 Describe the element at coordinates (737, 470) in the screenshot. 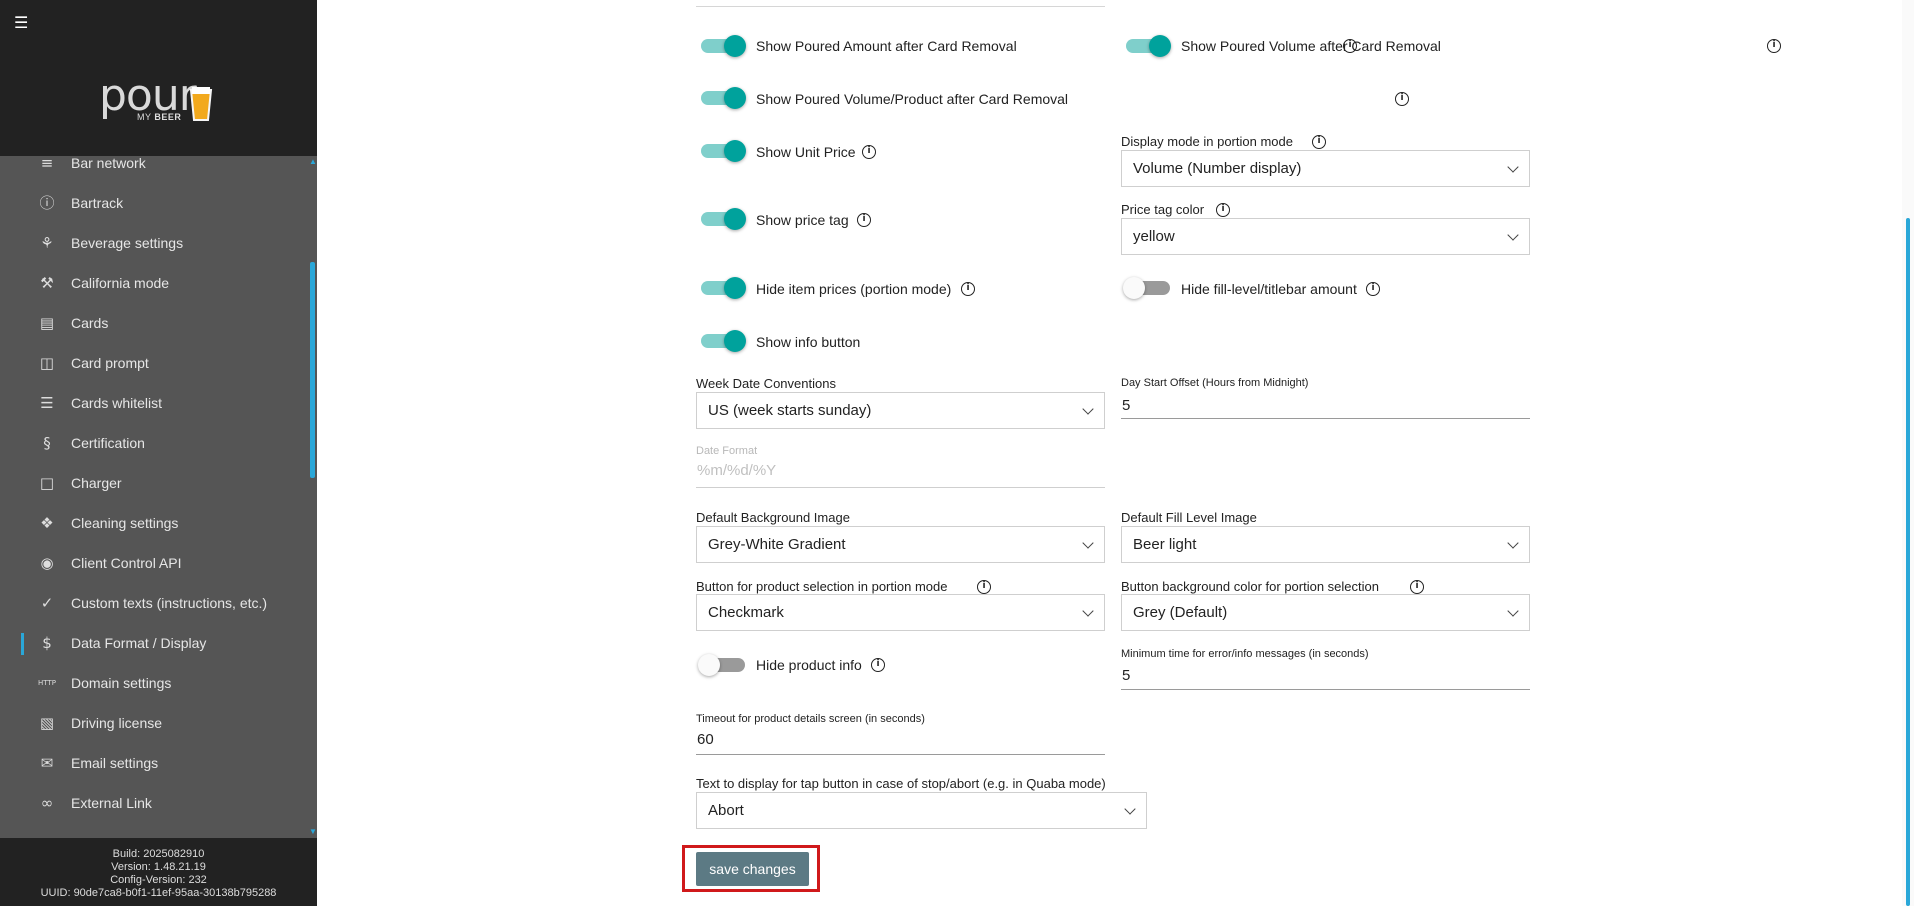

I see `date-format-value: %m/%d/%Y` at that location.